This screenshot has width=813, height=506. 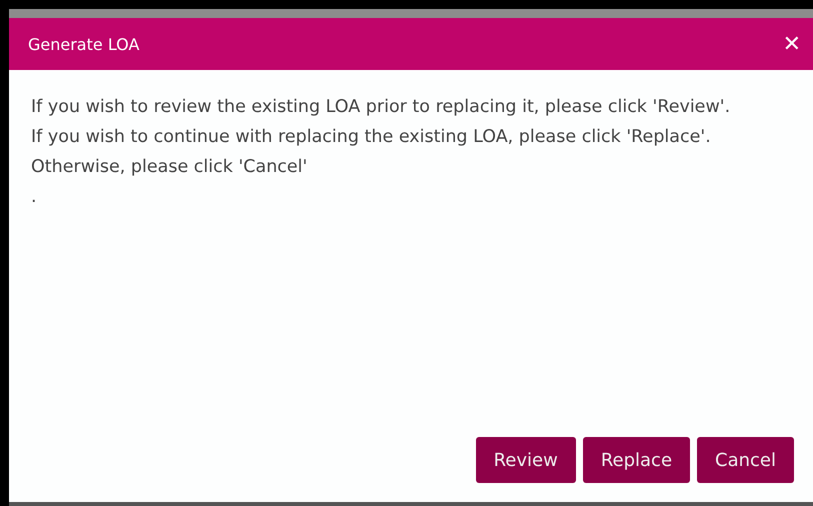 What do you see at coordinates (636, 460) in the screenshot?
I see `dialog-button: Replace` at bounding box center [636, 460].